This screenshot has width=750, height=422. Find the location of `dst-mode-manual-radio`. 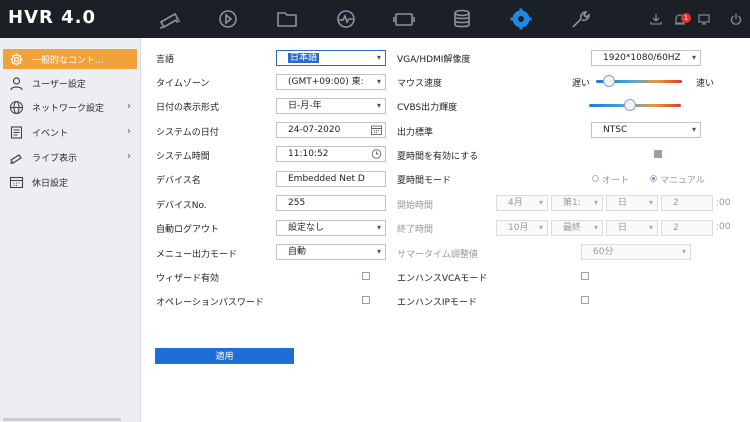

dst-mode-manual-radio is located at coordinates (653, 178).